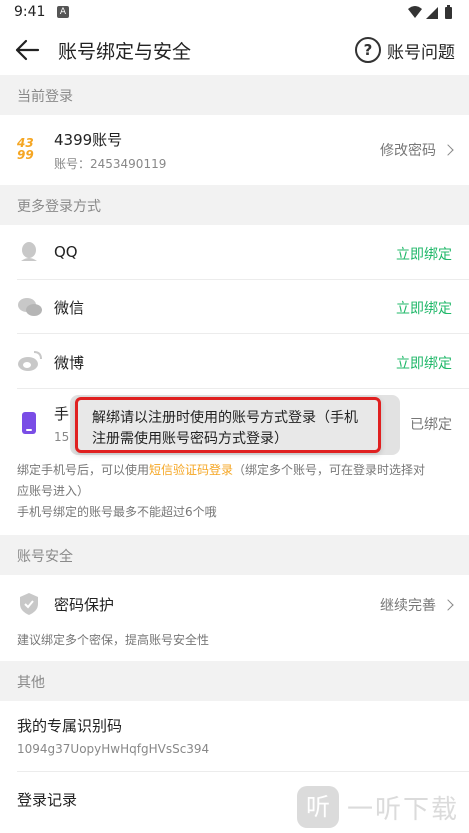 Image resolution: width=469 pixels, height=833 pixels. Describe the element at coordinates (45, 97) in the screenshot. I see `section-title: 当前登录` at that location.